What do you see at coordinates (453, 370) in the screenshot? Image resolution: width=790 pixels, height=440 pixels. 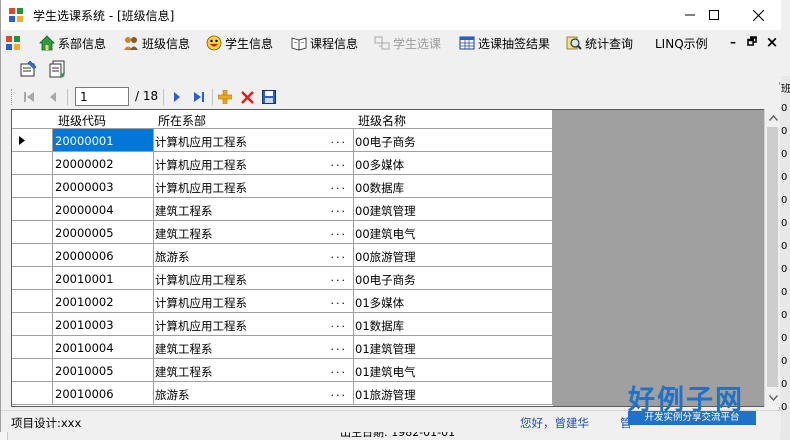 I see `cell-class-name: 01建筑电气` at bounding box center [453, 370].